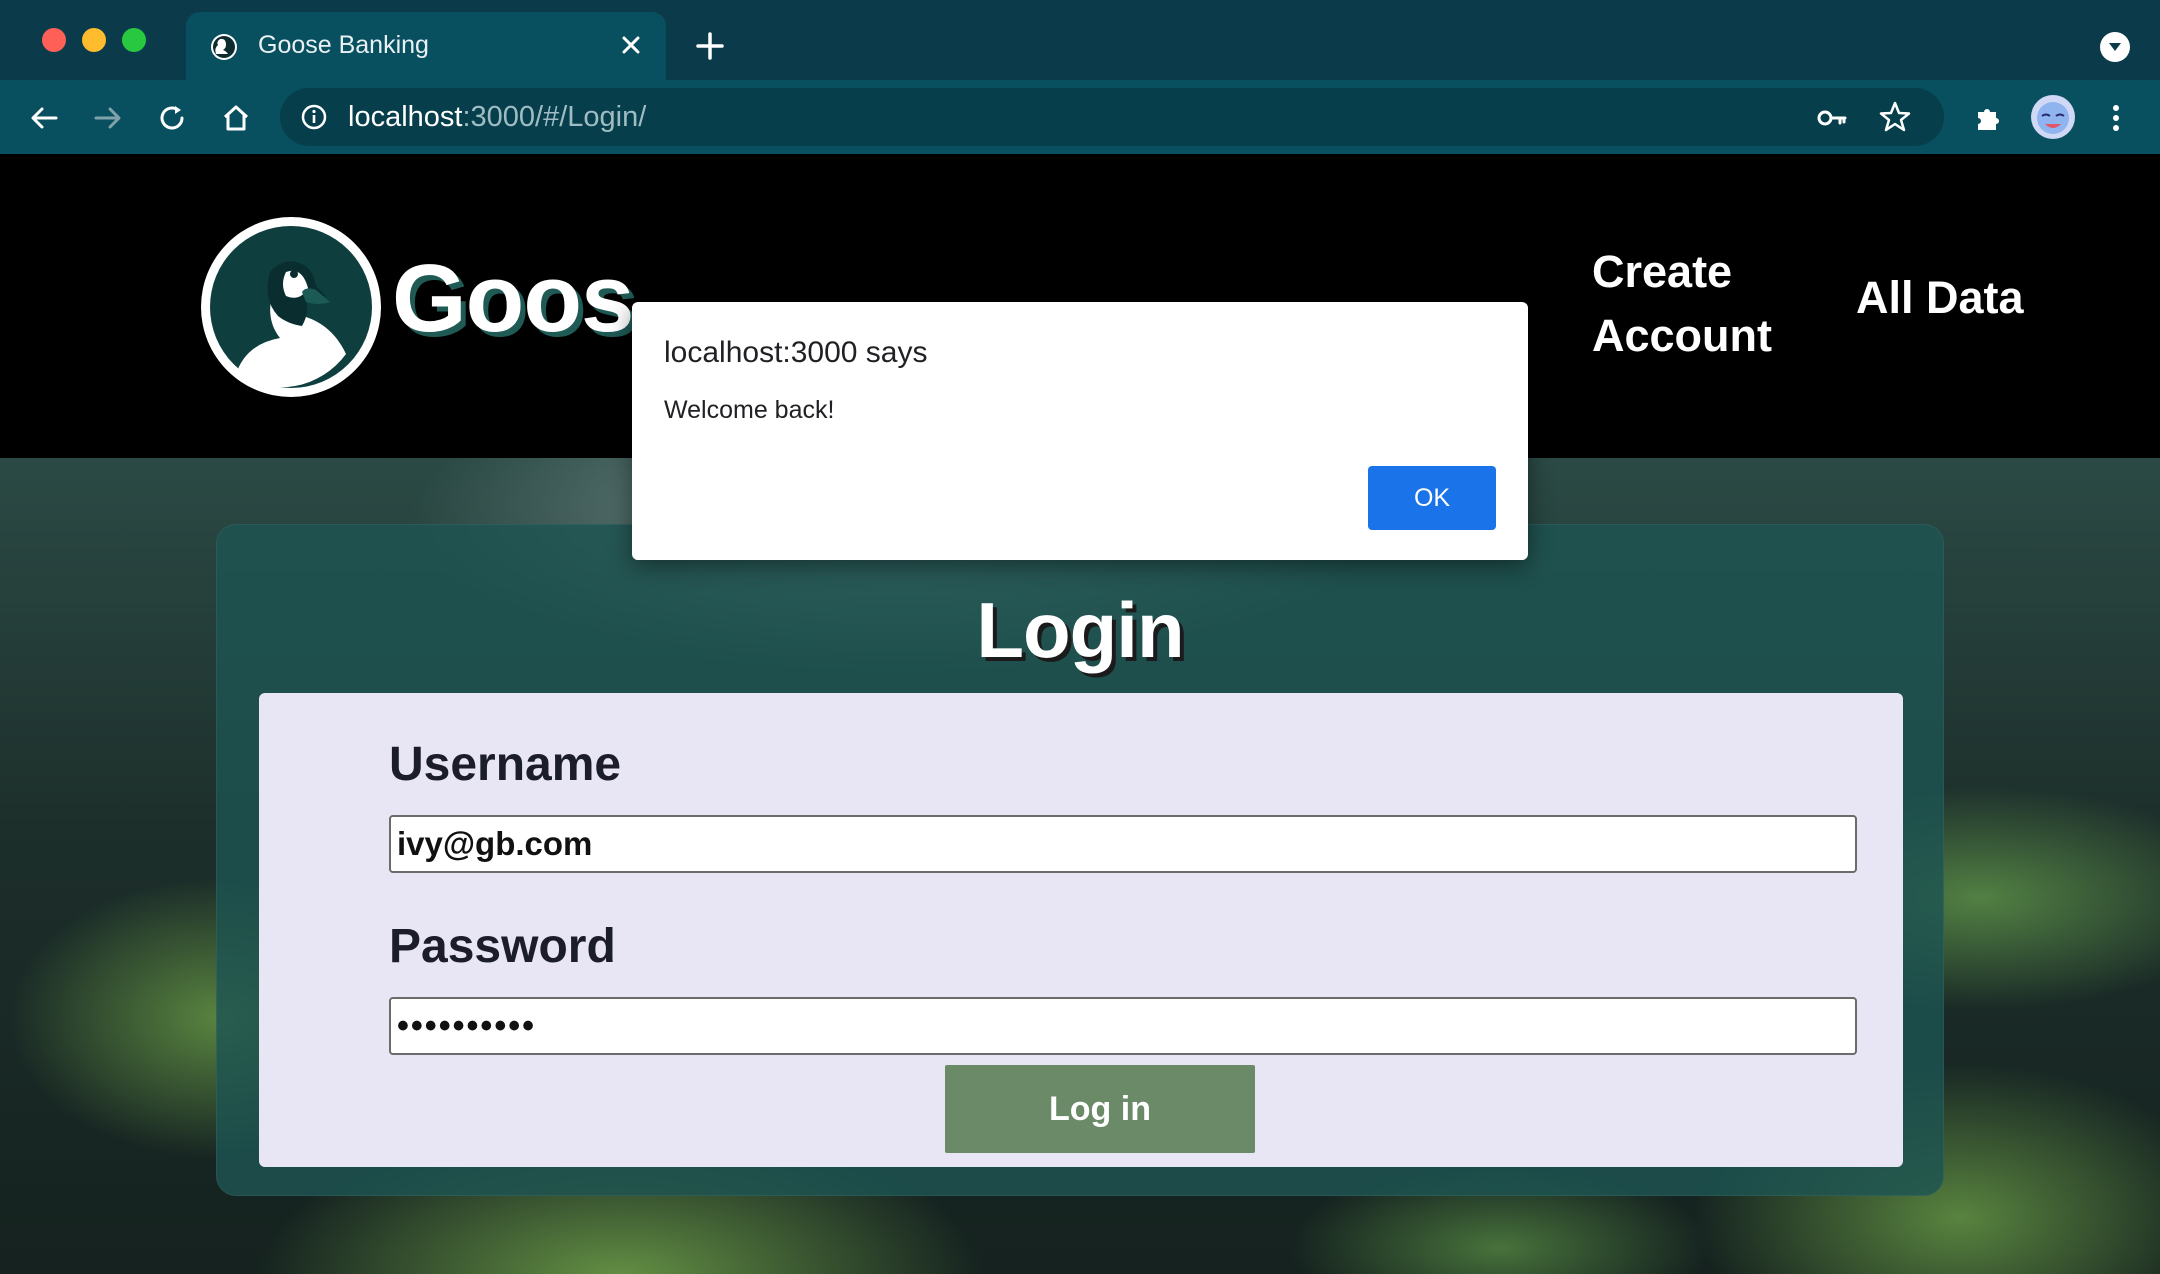 This screenshot has height=1274, width=2160. I want to click on alert-dialog: localhost:3000 says Welcome back! OK, so click(1080, 431).